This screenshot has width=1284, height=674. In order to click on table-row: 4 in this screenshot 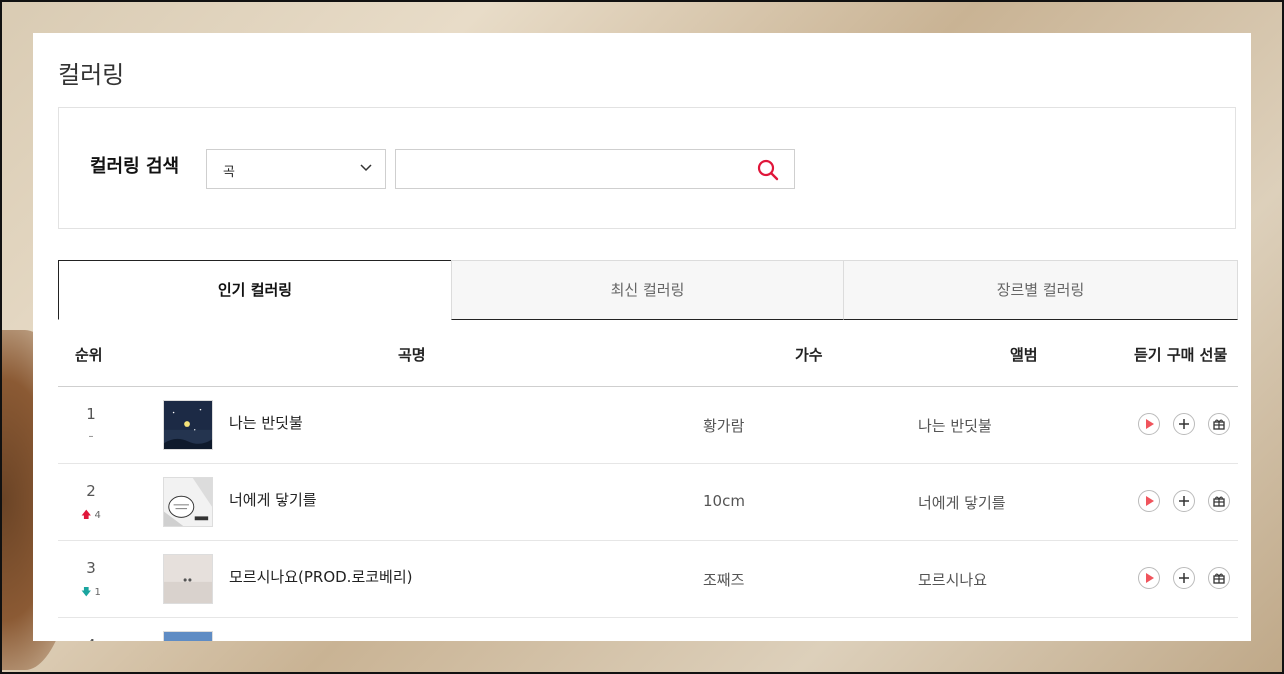, I will do `click(648, 629)`.